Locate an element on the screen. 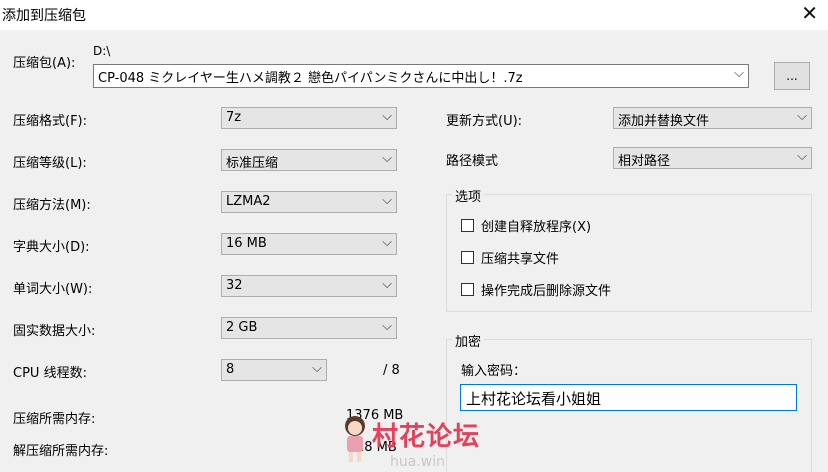 The height and width of the screenshot is (472, 828). update-select: 添加并替换文件 ⌵ is located at coordinates (712, 118).